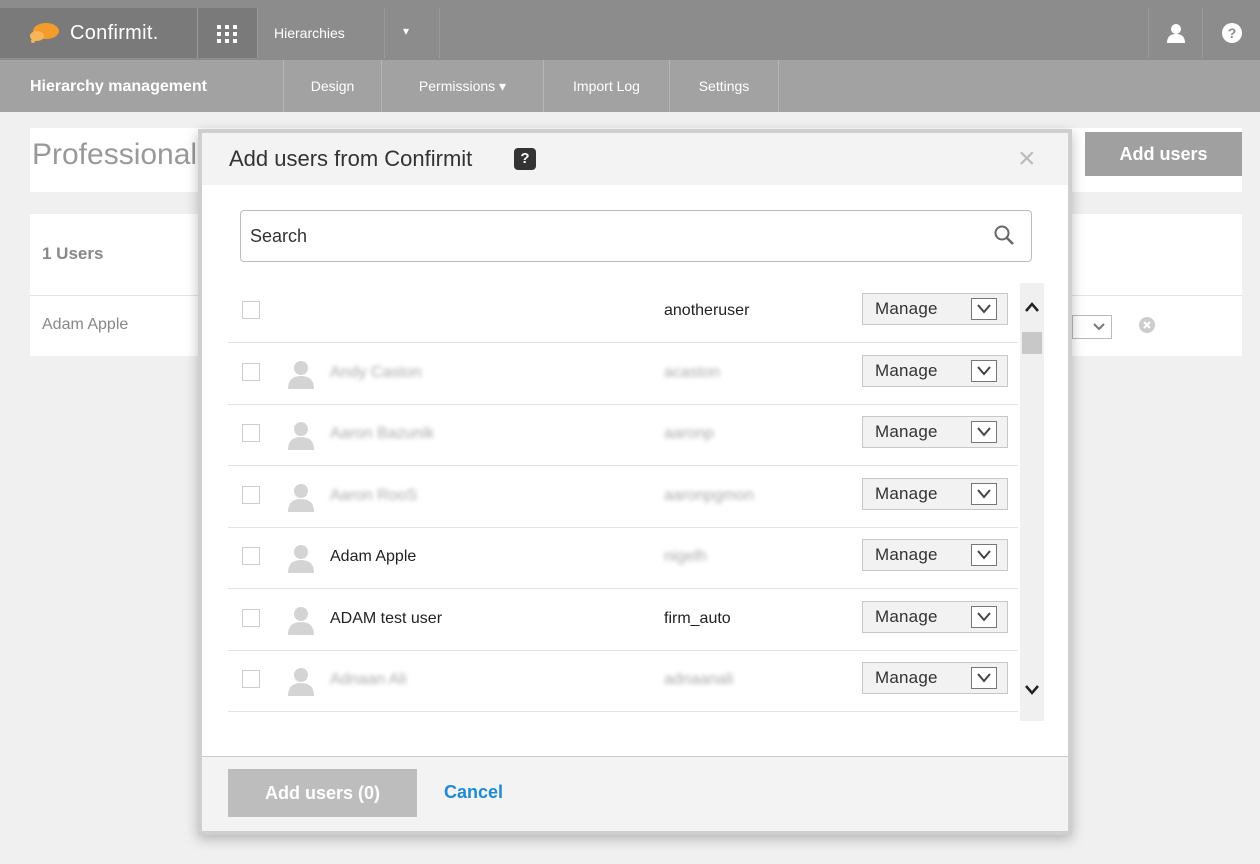  I want to click on page-title: Professional, so click(115, 154).